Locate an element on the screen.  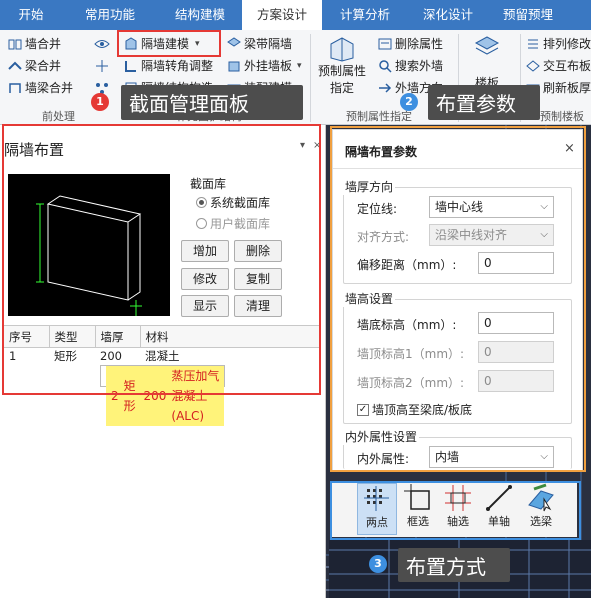
col-header-thickness: 墙厚 is located at coordinates (118, 336).